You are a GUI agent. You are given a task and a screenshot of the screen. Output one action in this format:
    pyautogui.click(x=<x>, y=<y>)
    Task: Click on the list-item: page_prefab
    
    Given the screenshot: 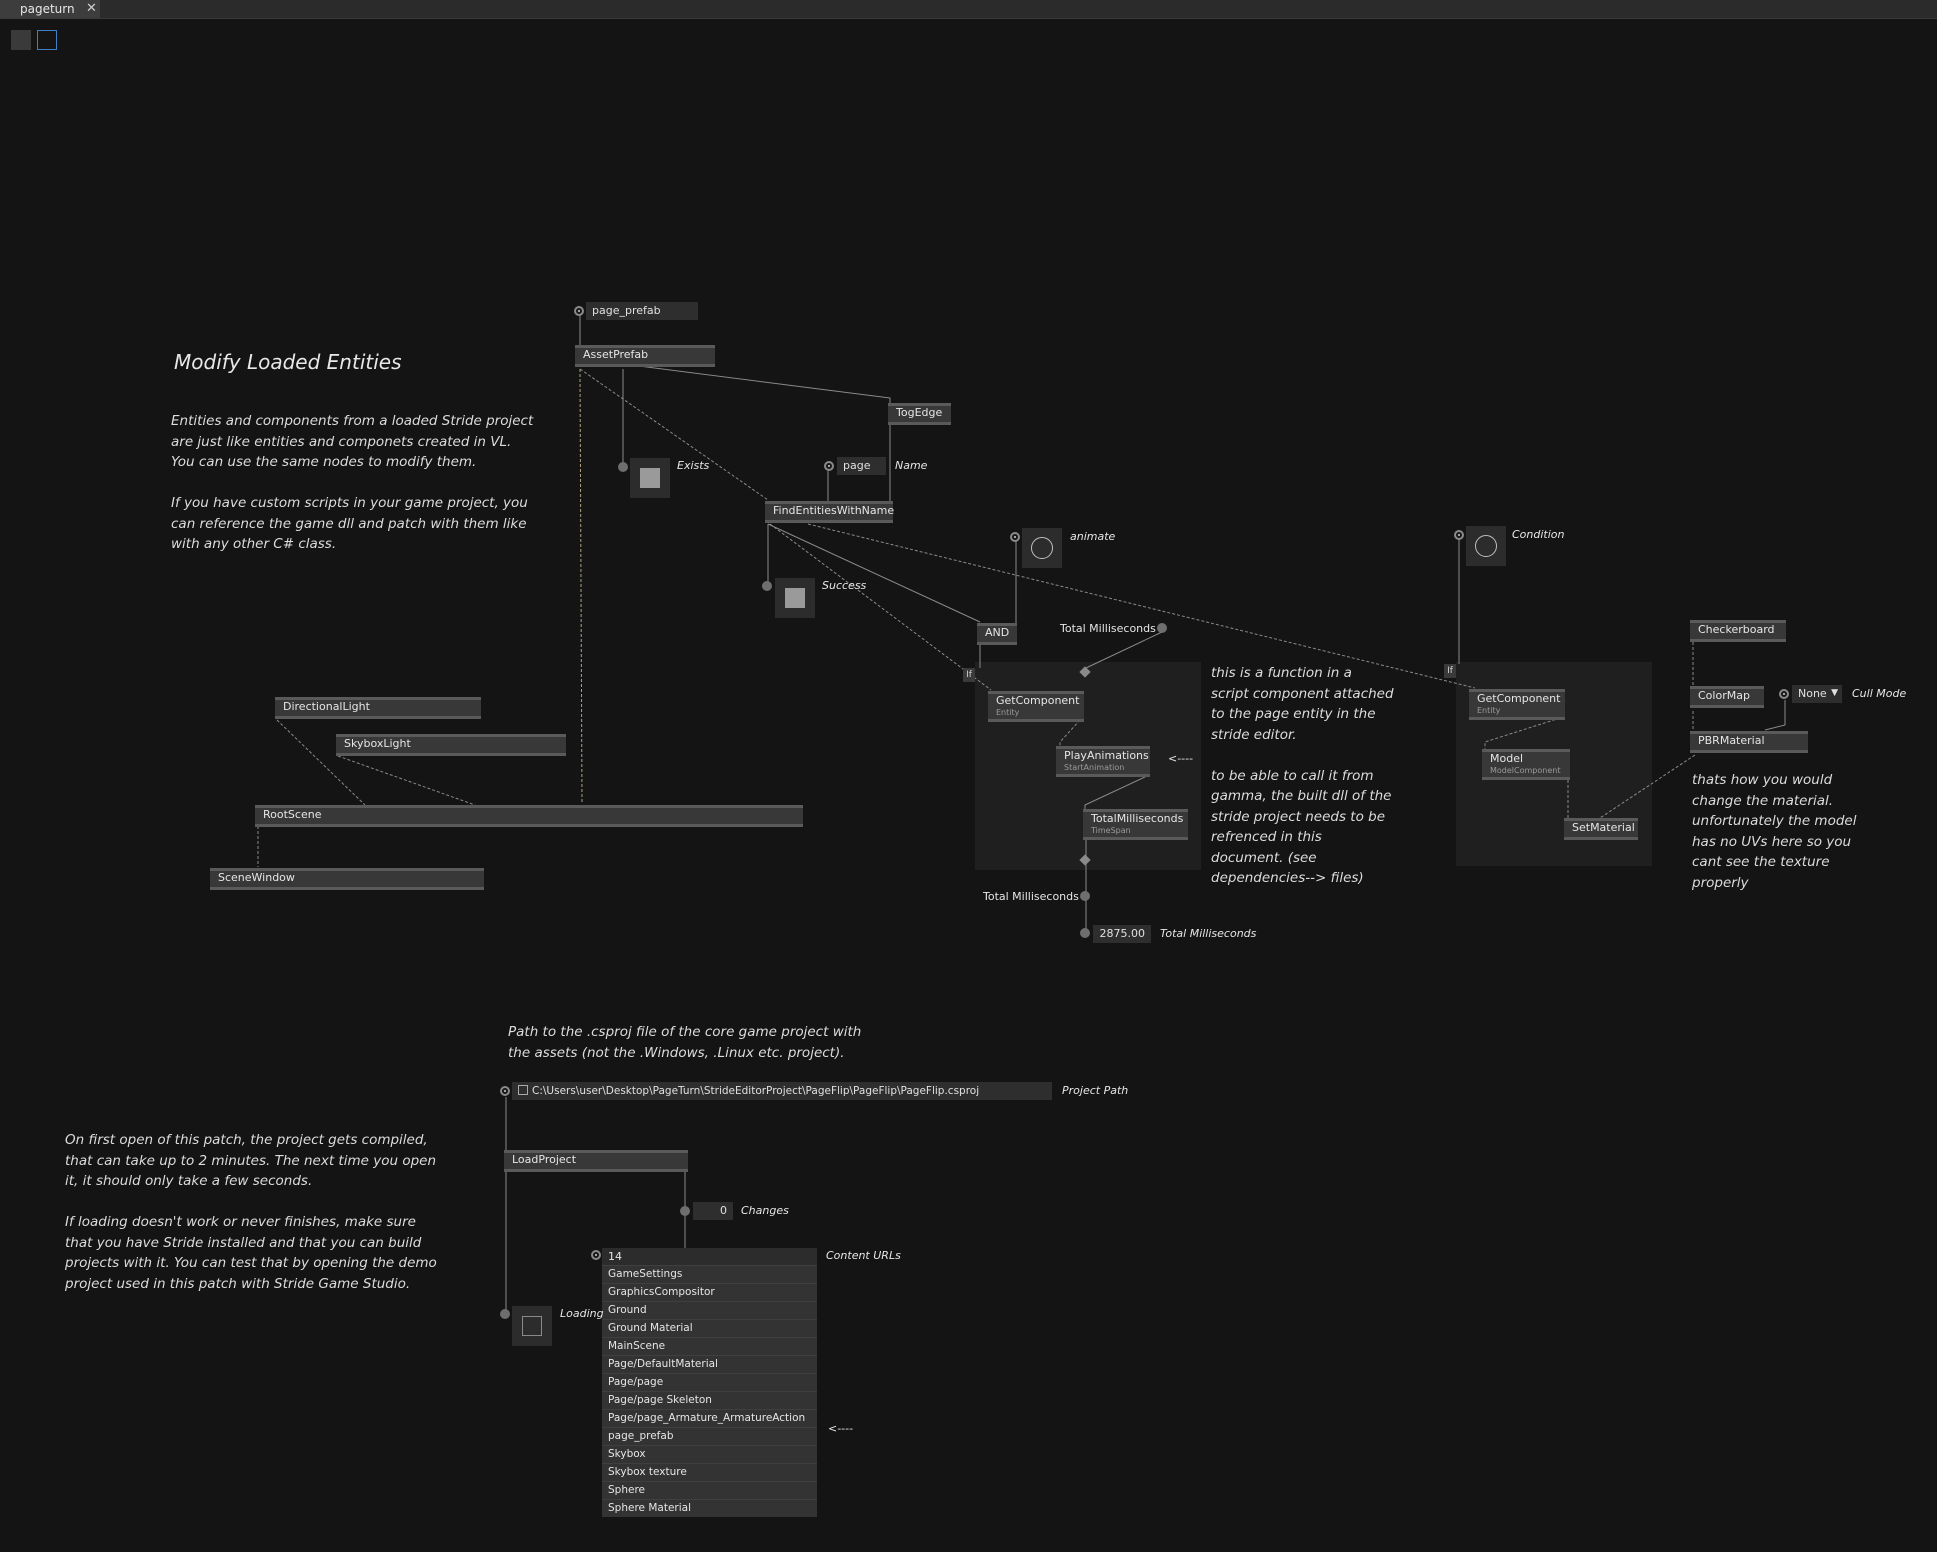 What is the action you would take?
    pyautogui.click(x=709, y=1436)
    